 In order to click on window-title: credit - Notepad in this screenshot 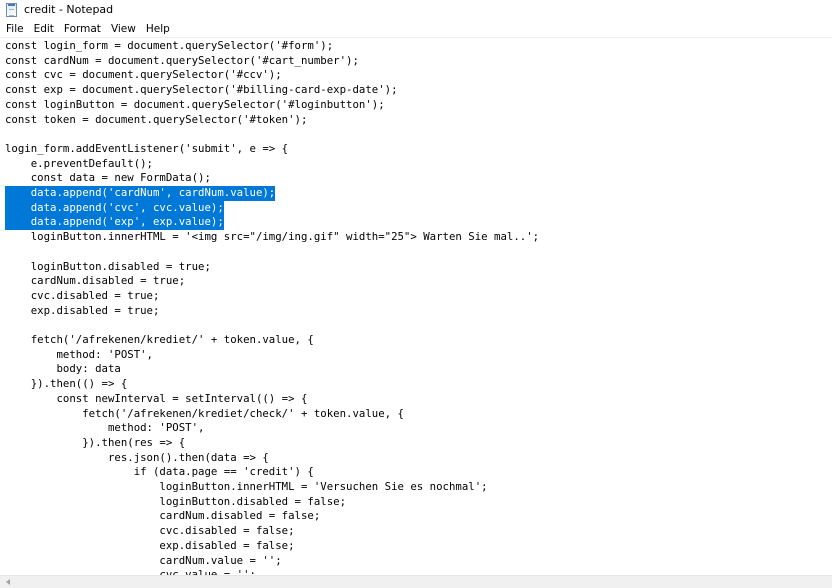, I will do `click(69, 9)`.